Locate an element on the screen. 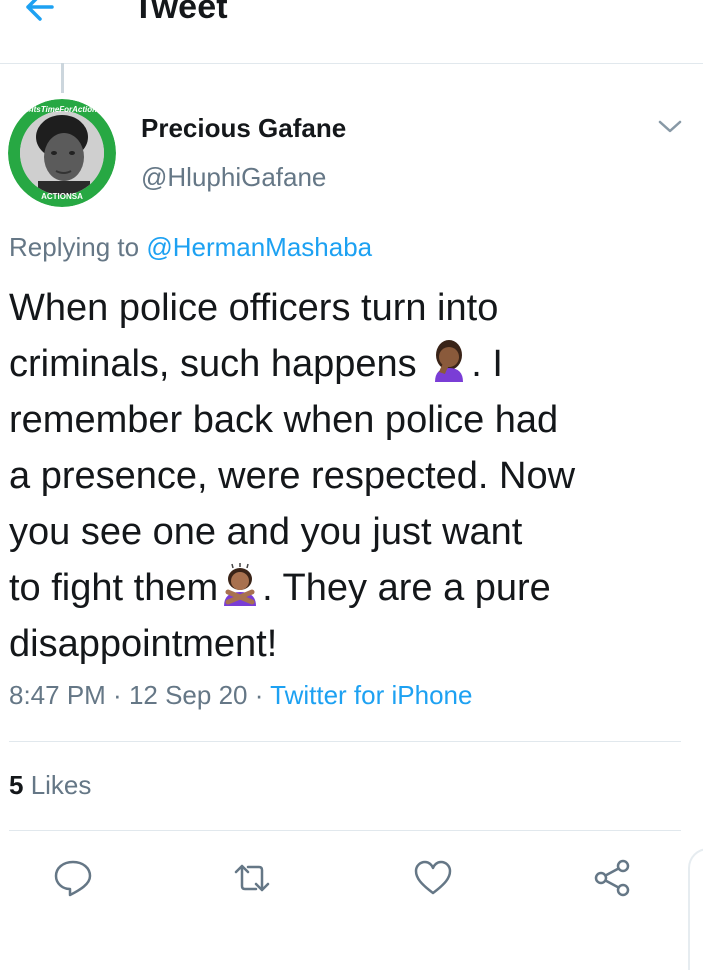  like-icon is located at coordinates (433, 878).